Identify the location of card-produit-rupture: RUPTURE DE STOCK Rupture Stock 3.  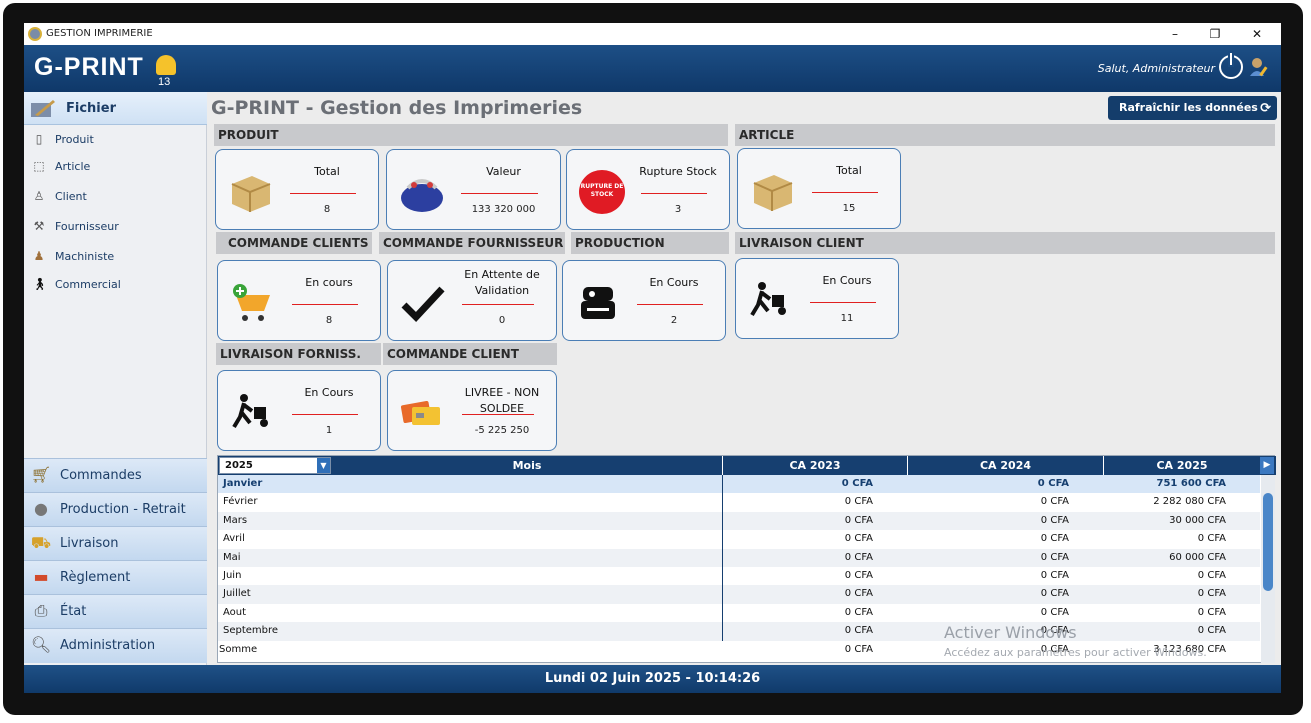
(648, 189).